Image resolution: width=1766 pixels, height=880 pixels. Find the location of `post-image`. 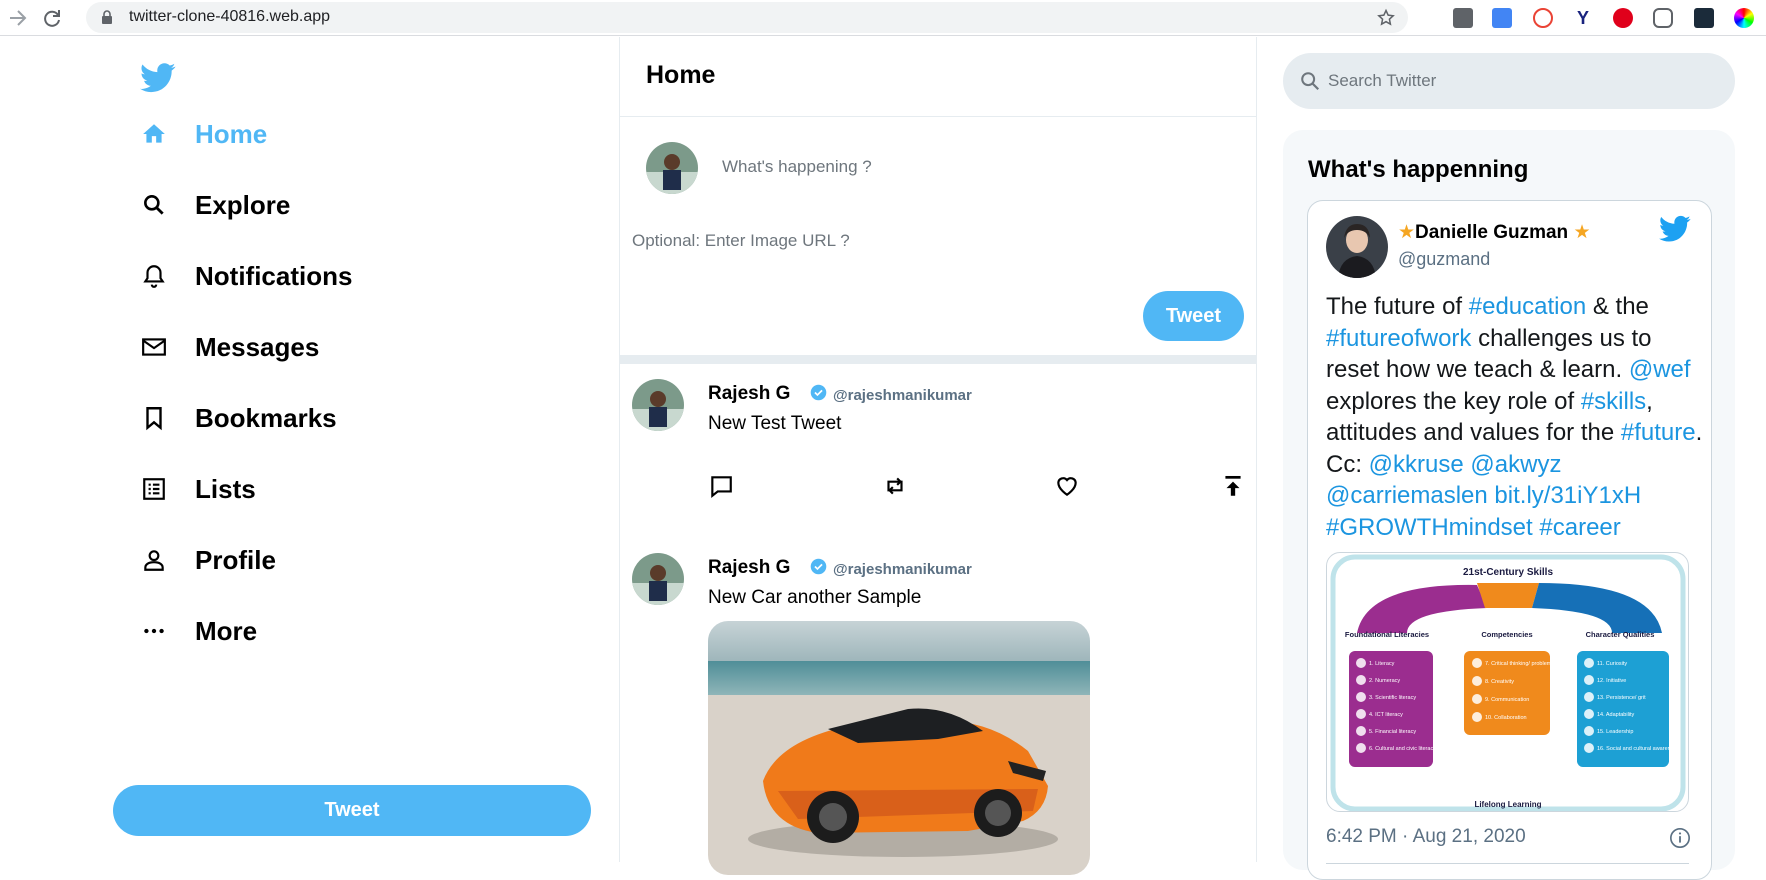

post-image is located at coordinates (899, 748).